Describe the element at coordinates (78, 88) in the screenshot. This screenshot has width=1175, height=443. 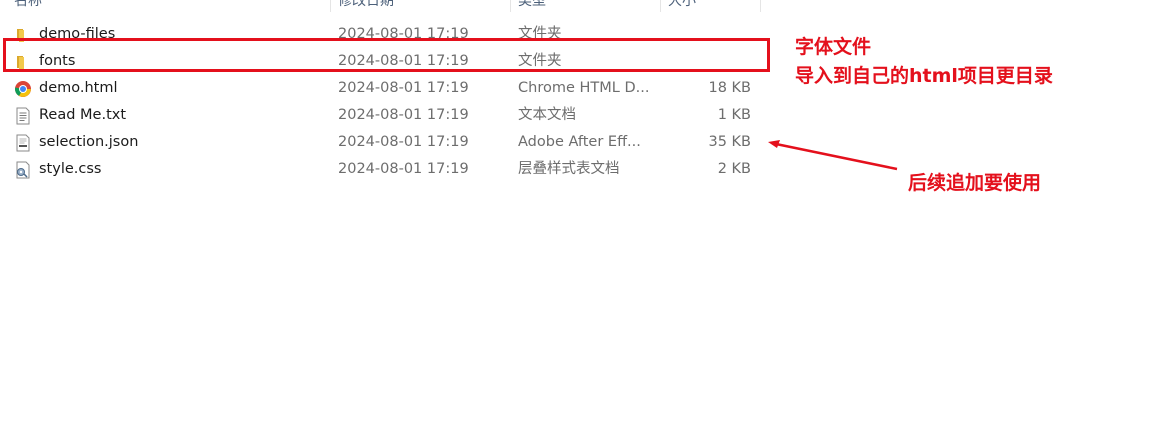
I see `file-name: demo.html` at that location.